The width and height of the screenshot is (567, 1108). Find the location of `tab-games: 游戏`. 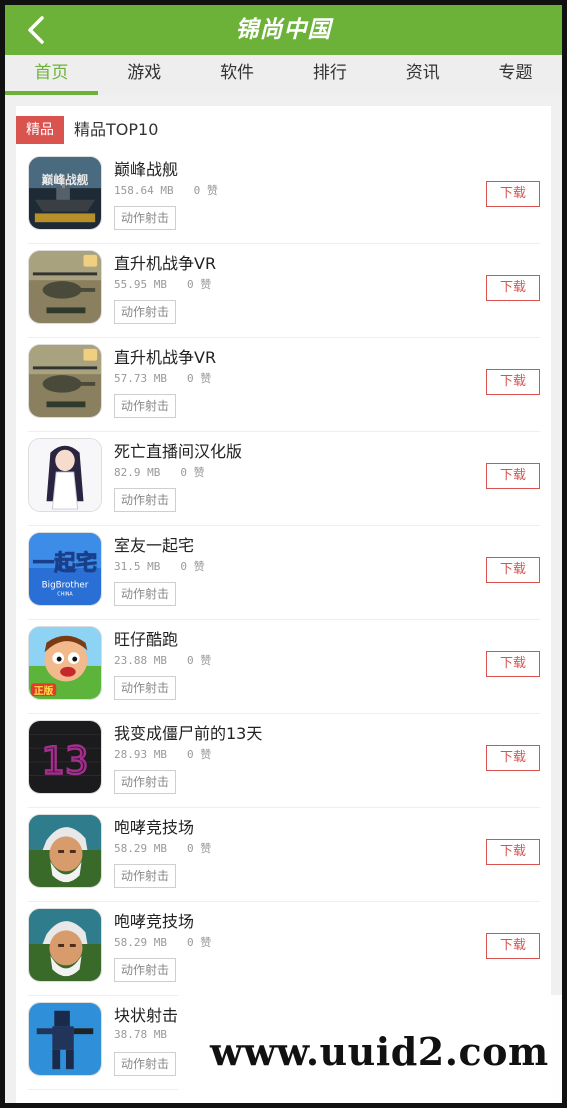

tab-games: 游戏 is located at coordinates (144, 75).